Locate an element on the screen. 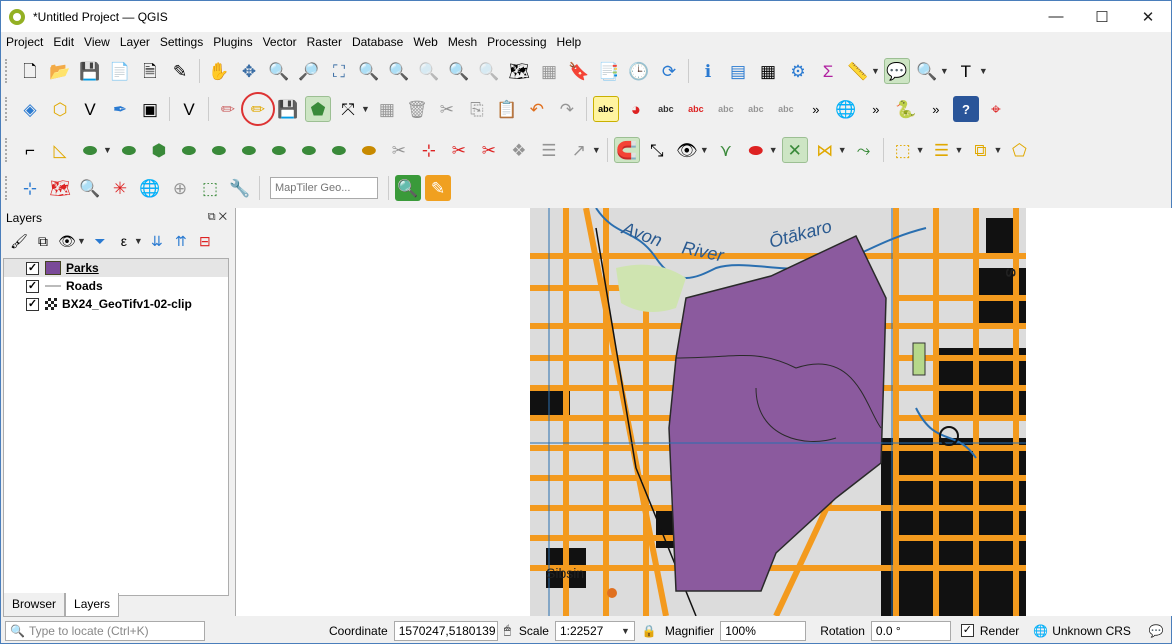  open-field-calculator-icon: ▦ is located at coordinates (768, 71).